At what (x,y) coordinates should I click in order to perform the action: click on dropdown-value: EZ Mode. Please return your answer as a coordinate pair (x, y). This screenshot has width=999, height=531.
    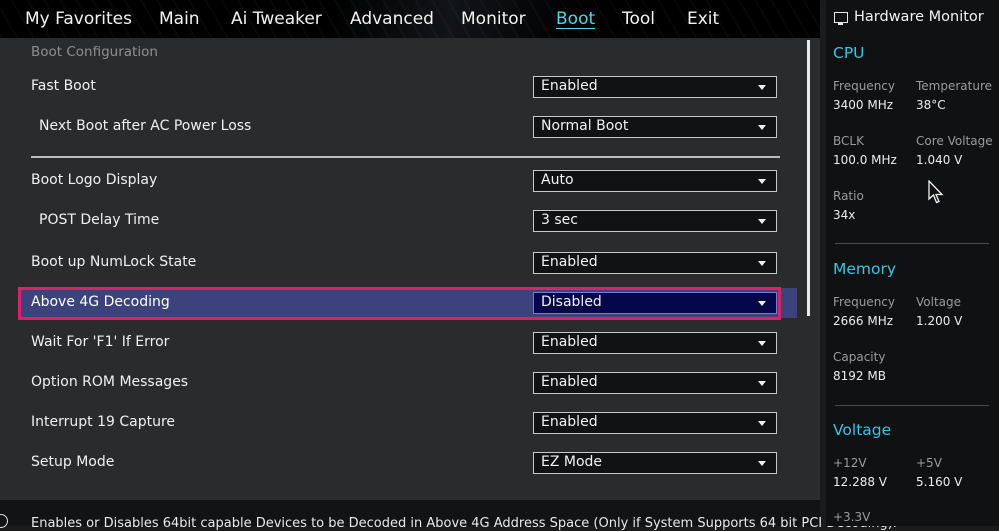
    Looking at the image, I should click on (572, 462).